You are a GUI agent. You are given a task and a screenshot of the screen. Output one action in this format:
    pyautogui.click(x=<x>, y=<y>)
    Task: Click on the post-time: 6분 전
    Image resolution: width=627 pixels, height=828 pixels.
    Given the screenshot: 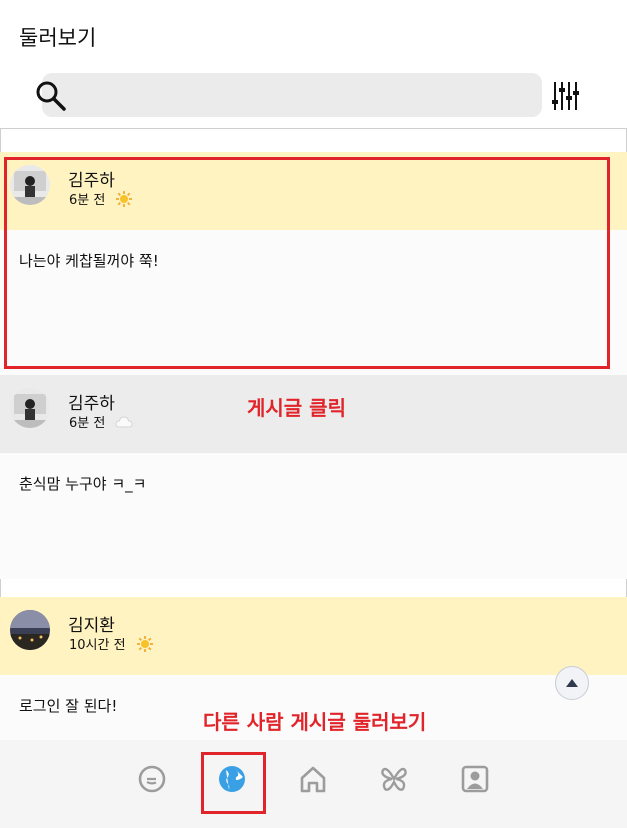 What is the action you would take?
    pyautogui.click(x=87, y=423)
    